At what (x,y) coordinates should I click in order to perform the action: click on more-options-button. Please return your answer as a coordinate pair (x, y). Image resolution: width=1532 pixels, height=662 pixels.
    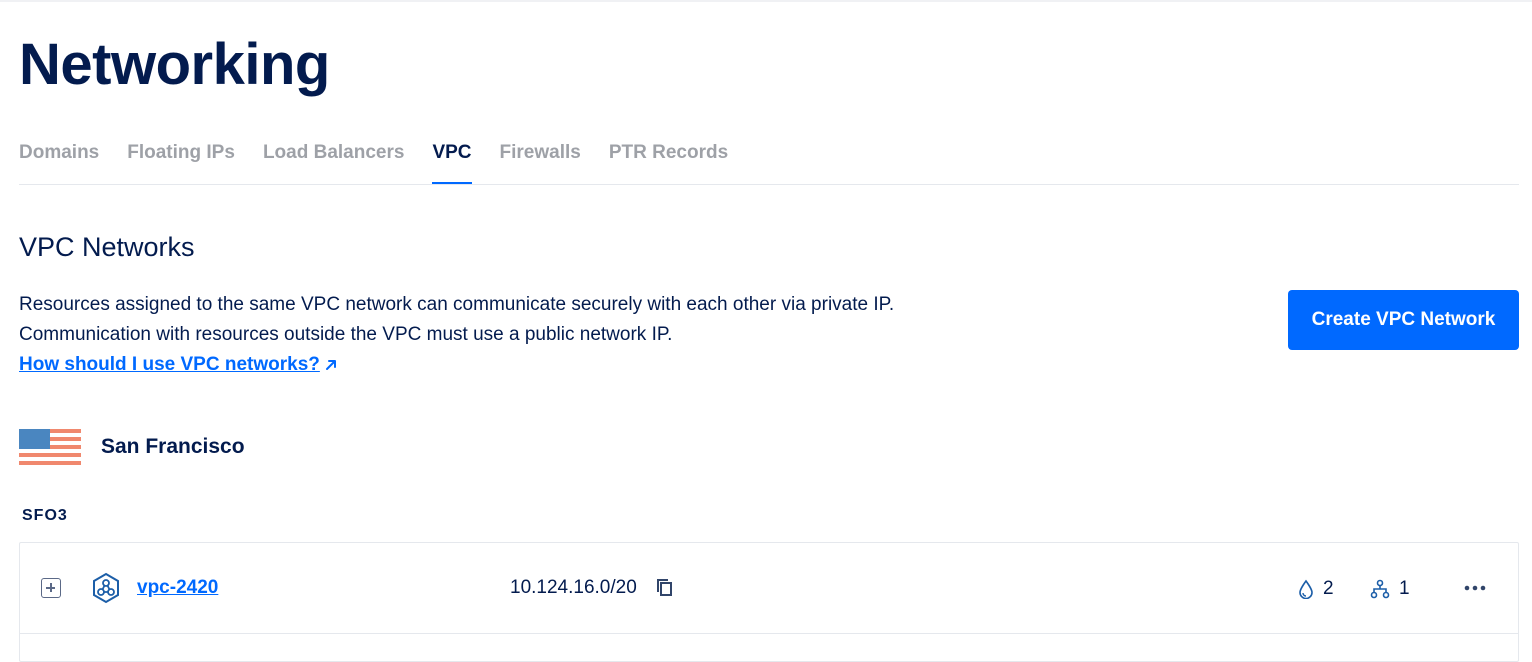
    Looking at the image, I should click on (1475, 588).